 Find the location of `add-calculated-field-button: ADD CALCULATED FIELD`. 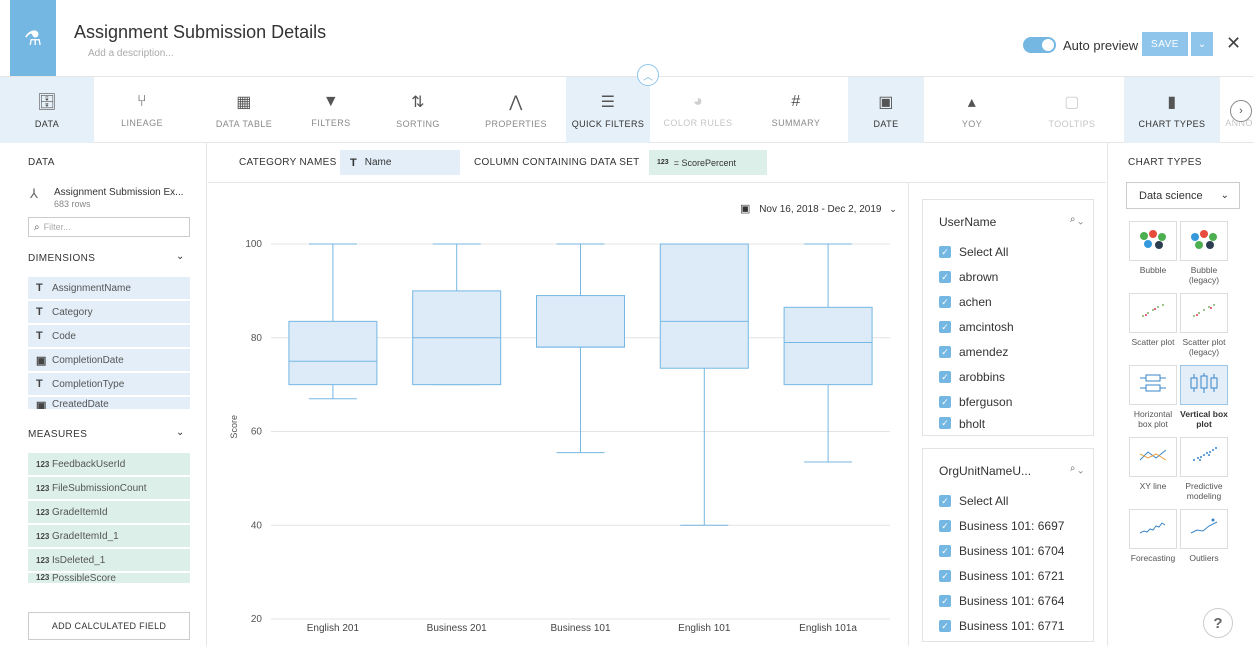

add-calculated-field-button: ADD CALCULATED FIELD is located at coordinates (109, 626).